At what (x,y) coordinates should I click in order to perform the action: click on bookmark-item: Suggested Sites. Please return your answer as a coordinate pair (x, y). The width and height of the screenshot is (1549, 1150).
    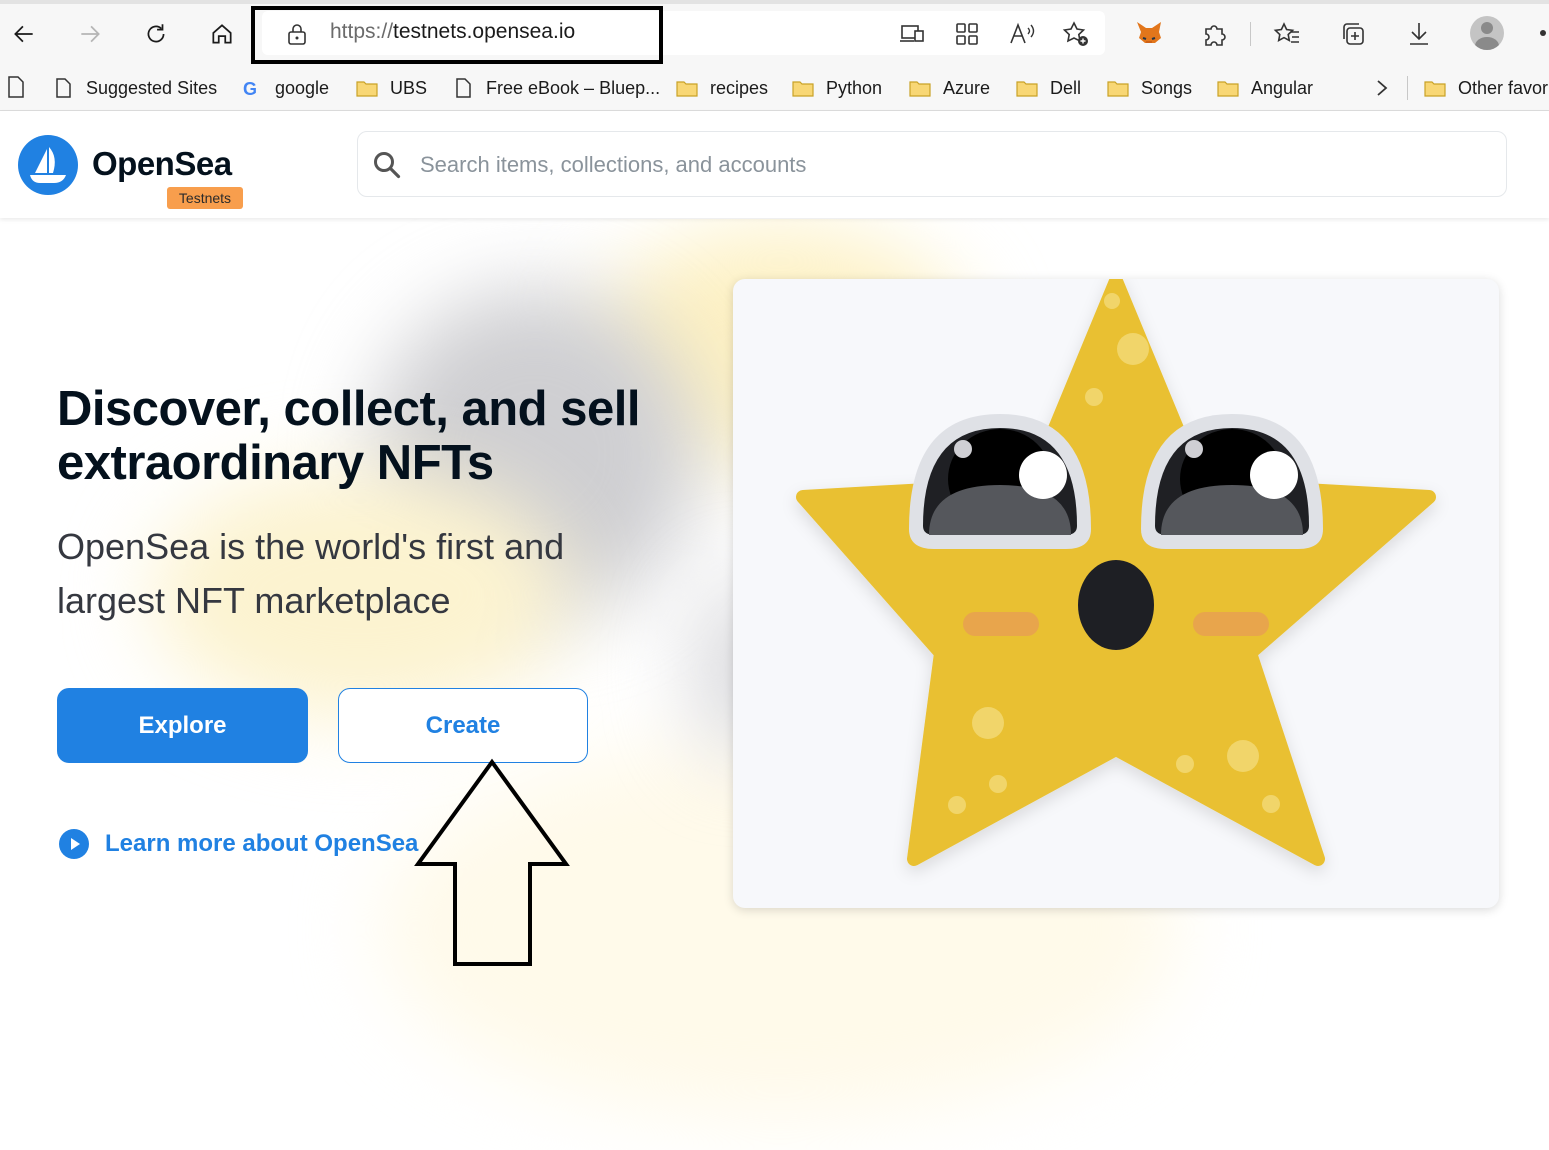
    Looking at the image, I should click on (134, 88).